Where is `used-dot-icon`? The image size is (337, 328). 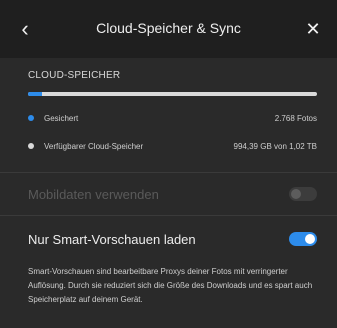 used-dot-icon is located at coordinates (31, 118).